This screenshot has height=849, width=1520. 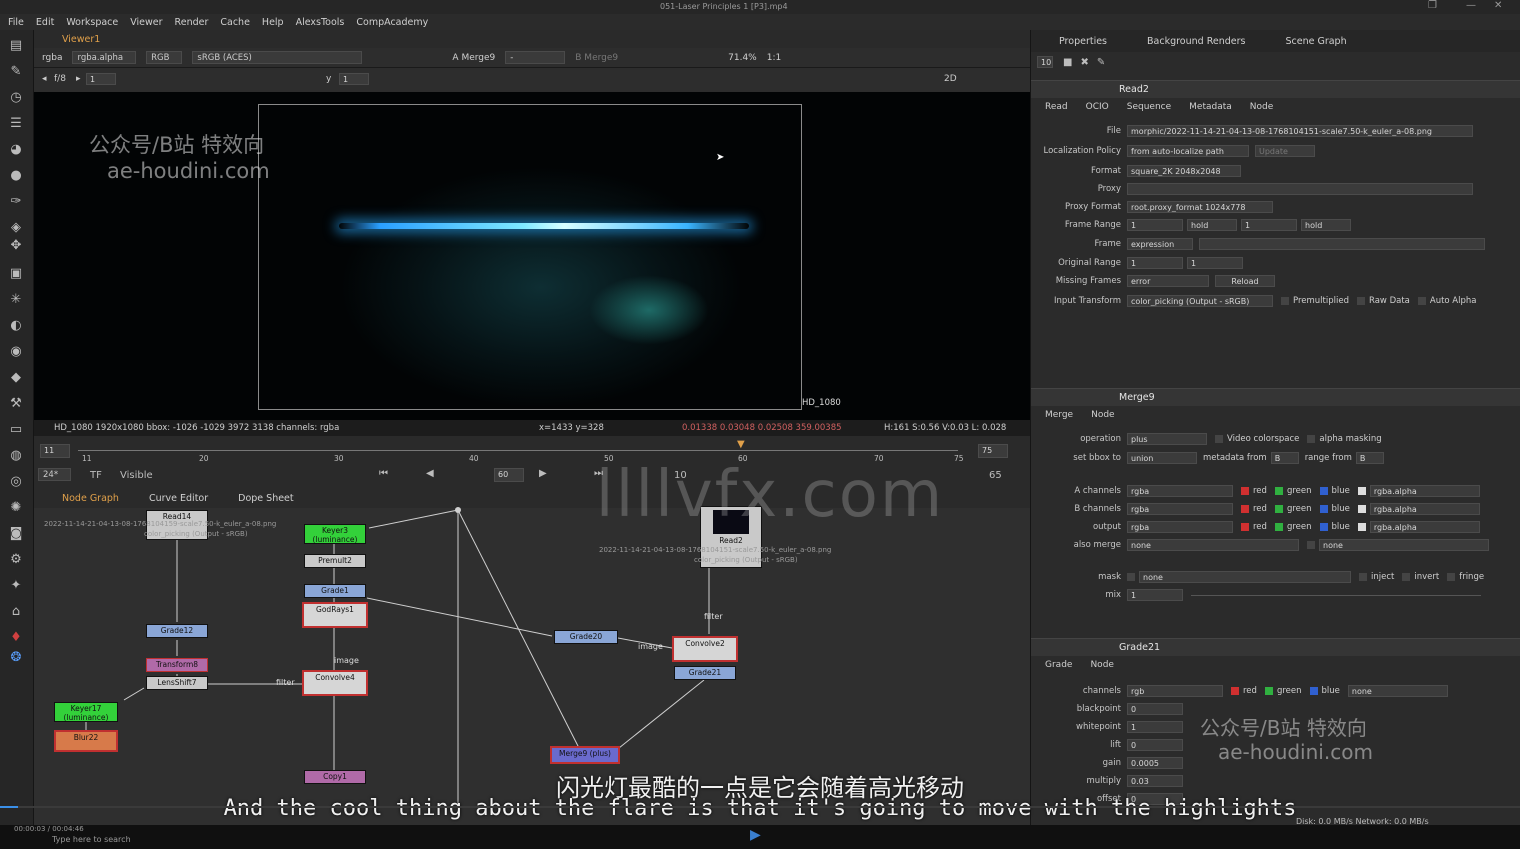 I want to click on time-icon: ◷, so click(x=16, y=98).